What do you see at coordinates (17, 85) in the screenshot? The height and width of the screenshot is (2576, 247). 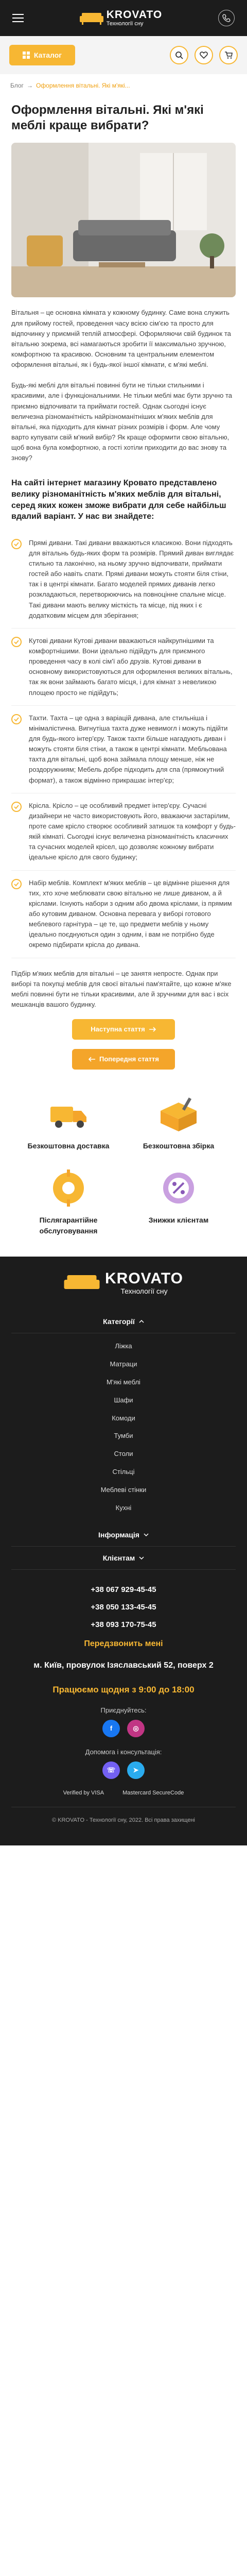 I see `breadcrumb-home: Блог` at bounding box center [17, 85].